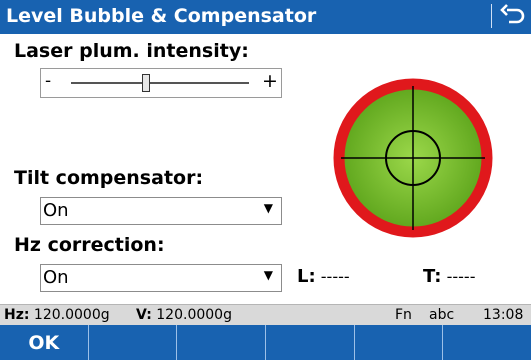 The width and height of the screenshot is (531, 360). What do you see at coordinates (306, 276) in the screenshot?
I see `l-label: L:` at bounding box center [306, 276].